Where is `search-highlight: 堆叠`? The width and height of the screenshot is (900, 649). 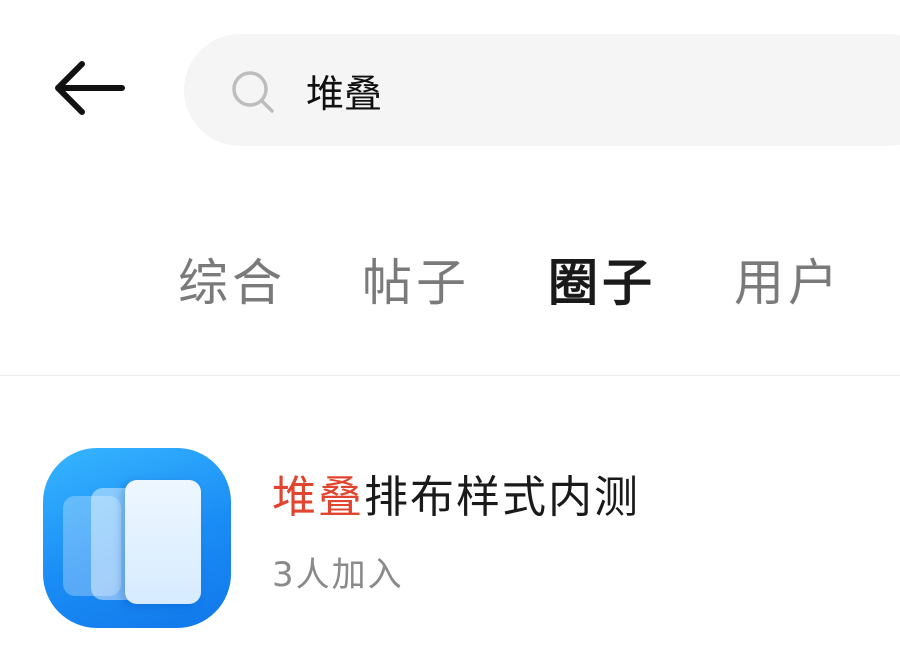 search-highlight: 堆叠 is located at coordinates (318, 497).